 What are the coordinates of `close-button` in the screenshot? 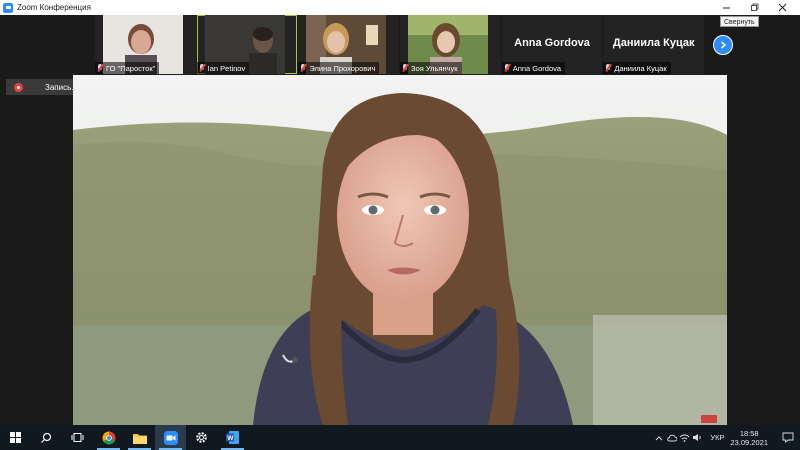 It's located at (782, 7).